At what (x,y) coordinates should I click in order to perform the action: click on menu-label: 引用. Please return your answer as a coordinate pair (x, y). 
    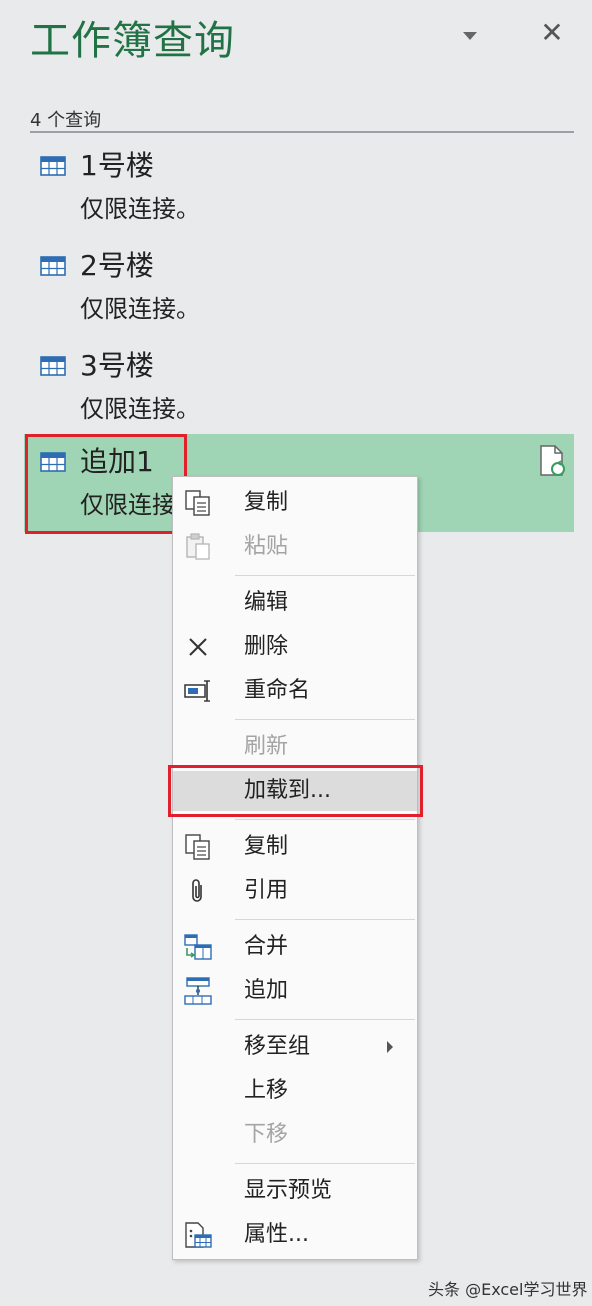
    Looking at the image, I should click on (266, 890).